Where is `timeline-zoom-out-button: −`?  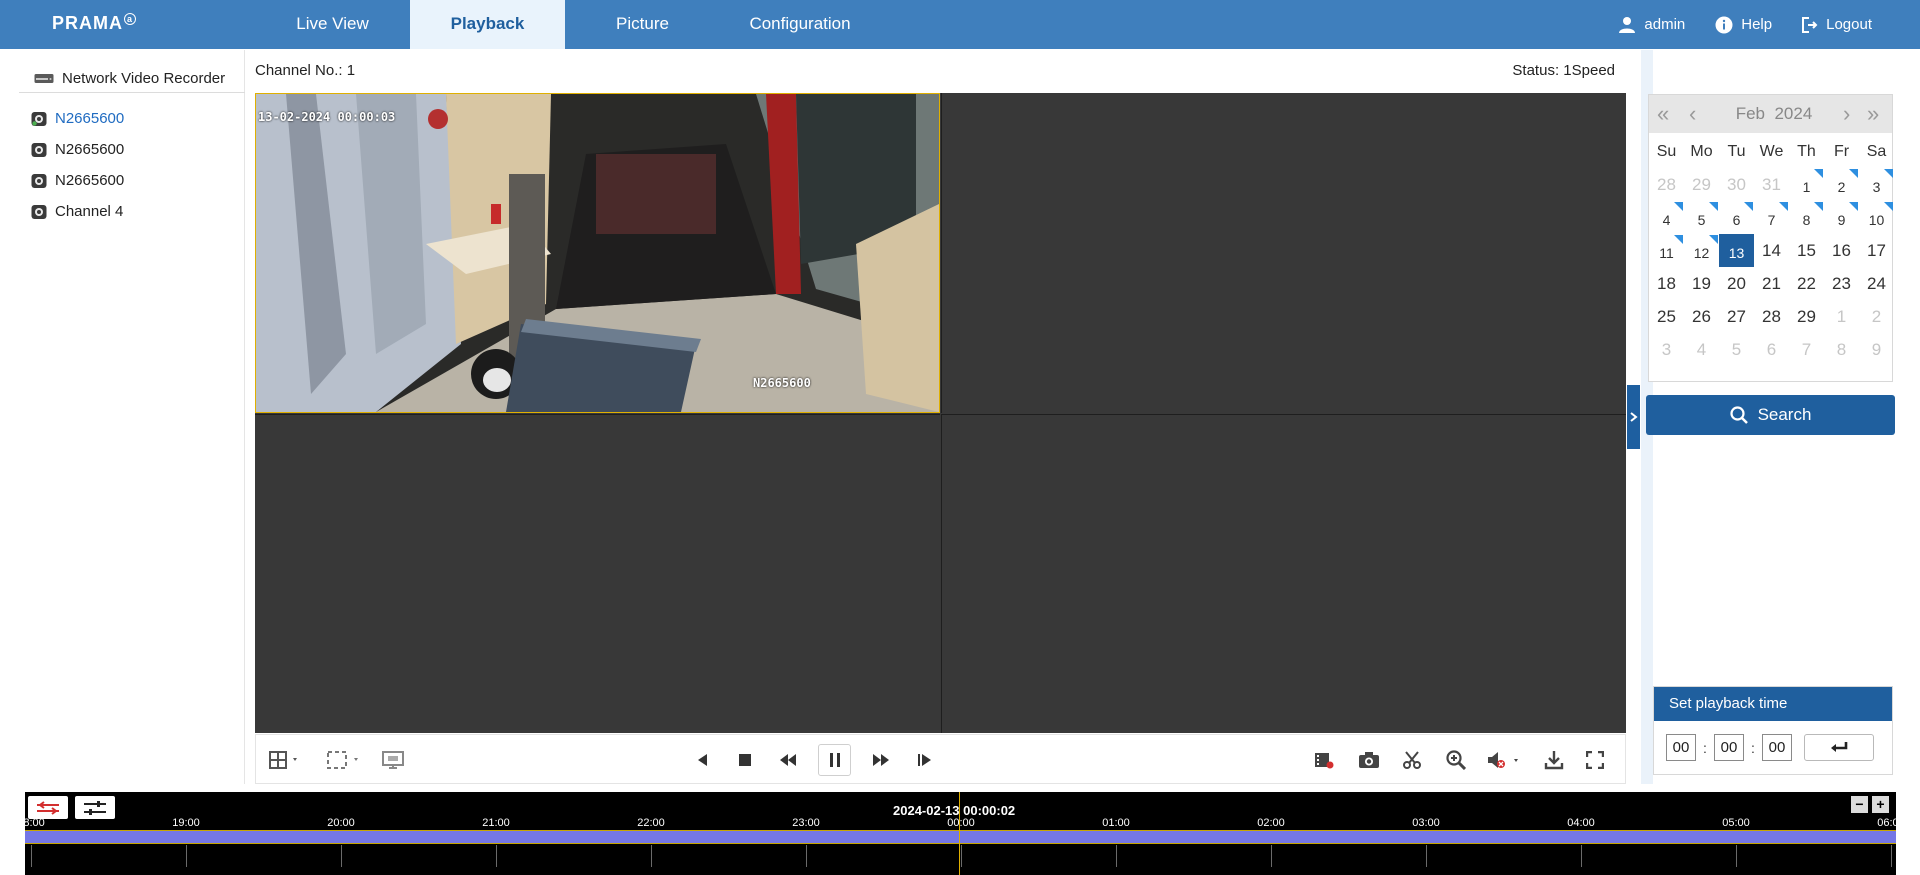 timeline-zoom-out-button: − is located at coordinates (1859, 804).